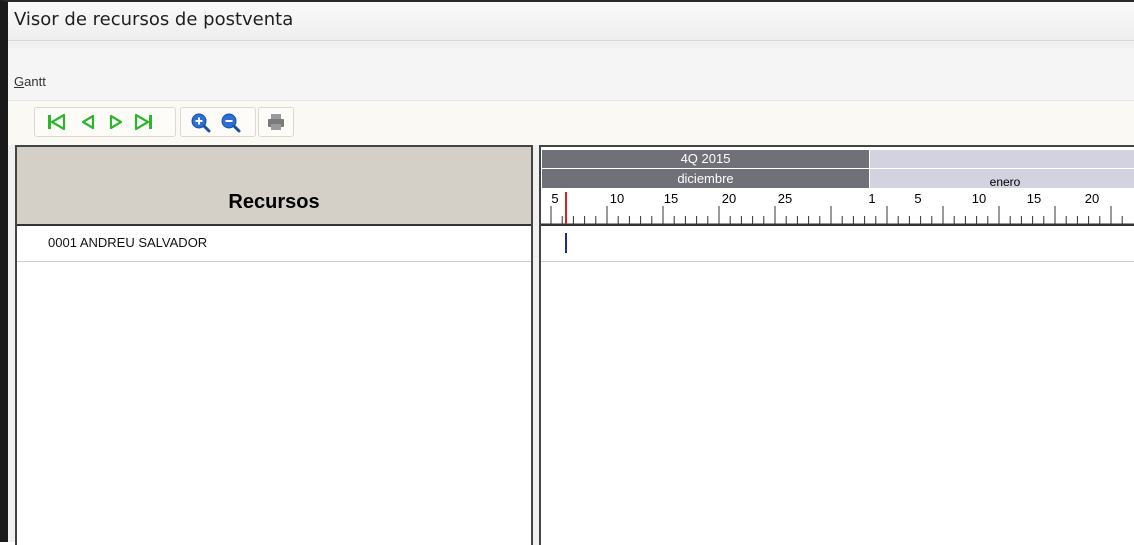  Describe the element at coordinates (128, 242) in the screenshot. I see `resource-name: 0001 ANDREU SALVADOR` at that location.